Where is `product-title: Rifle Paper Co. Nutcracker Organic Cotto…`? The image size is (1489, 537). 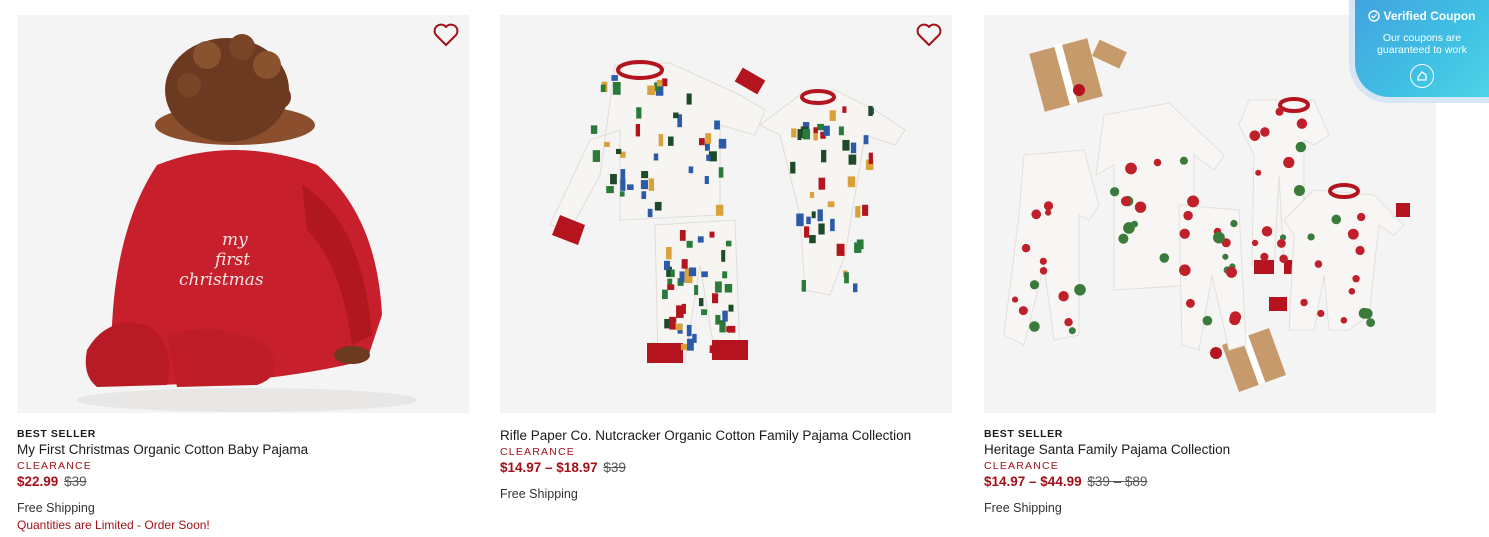
product-title: Rifle Paper Co. Nutcracker Organic Cotto… is located at coordinates (726, 436).